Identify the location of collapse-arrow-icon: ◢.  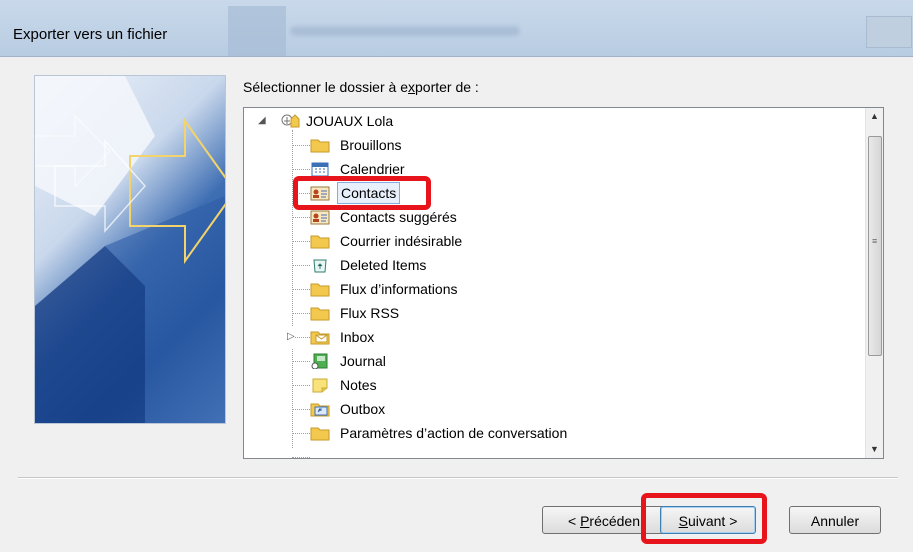
(262, 121).